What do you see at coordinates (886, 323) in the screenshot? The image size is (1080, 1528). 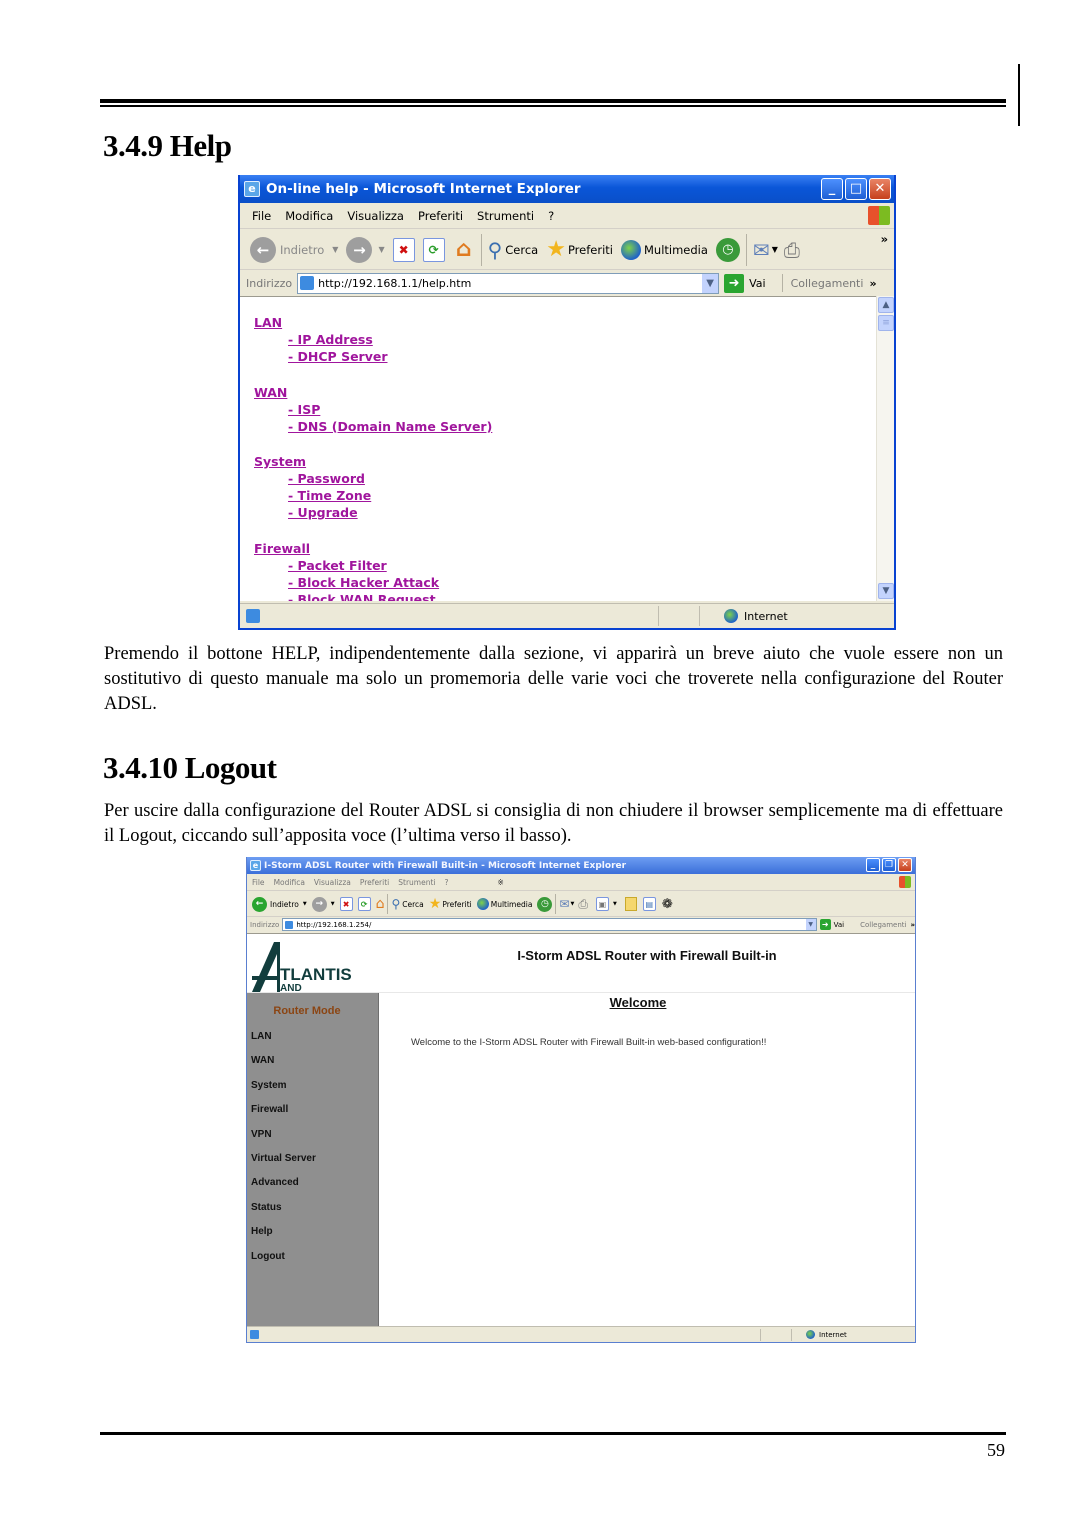 I see `scroll-thumb: ≡` at bounding box center [886, 323].